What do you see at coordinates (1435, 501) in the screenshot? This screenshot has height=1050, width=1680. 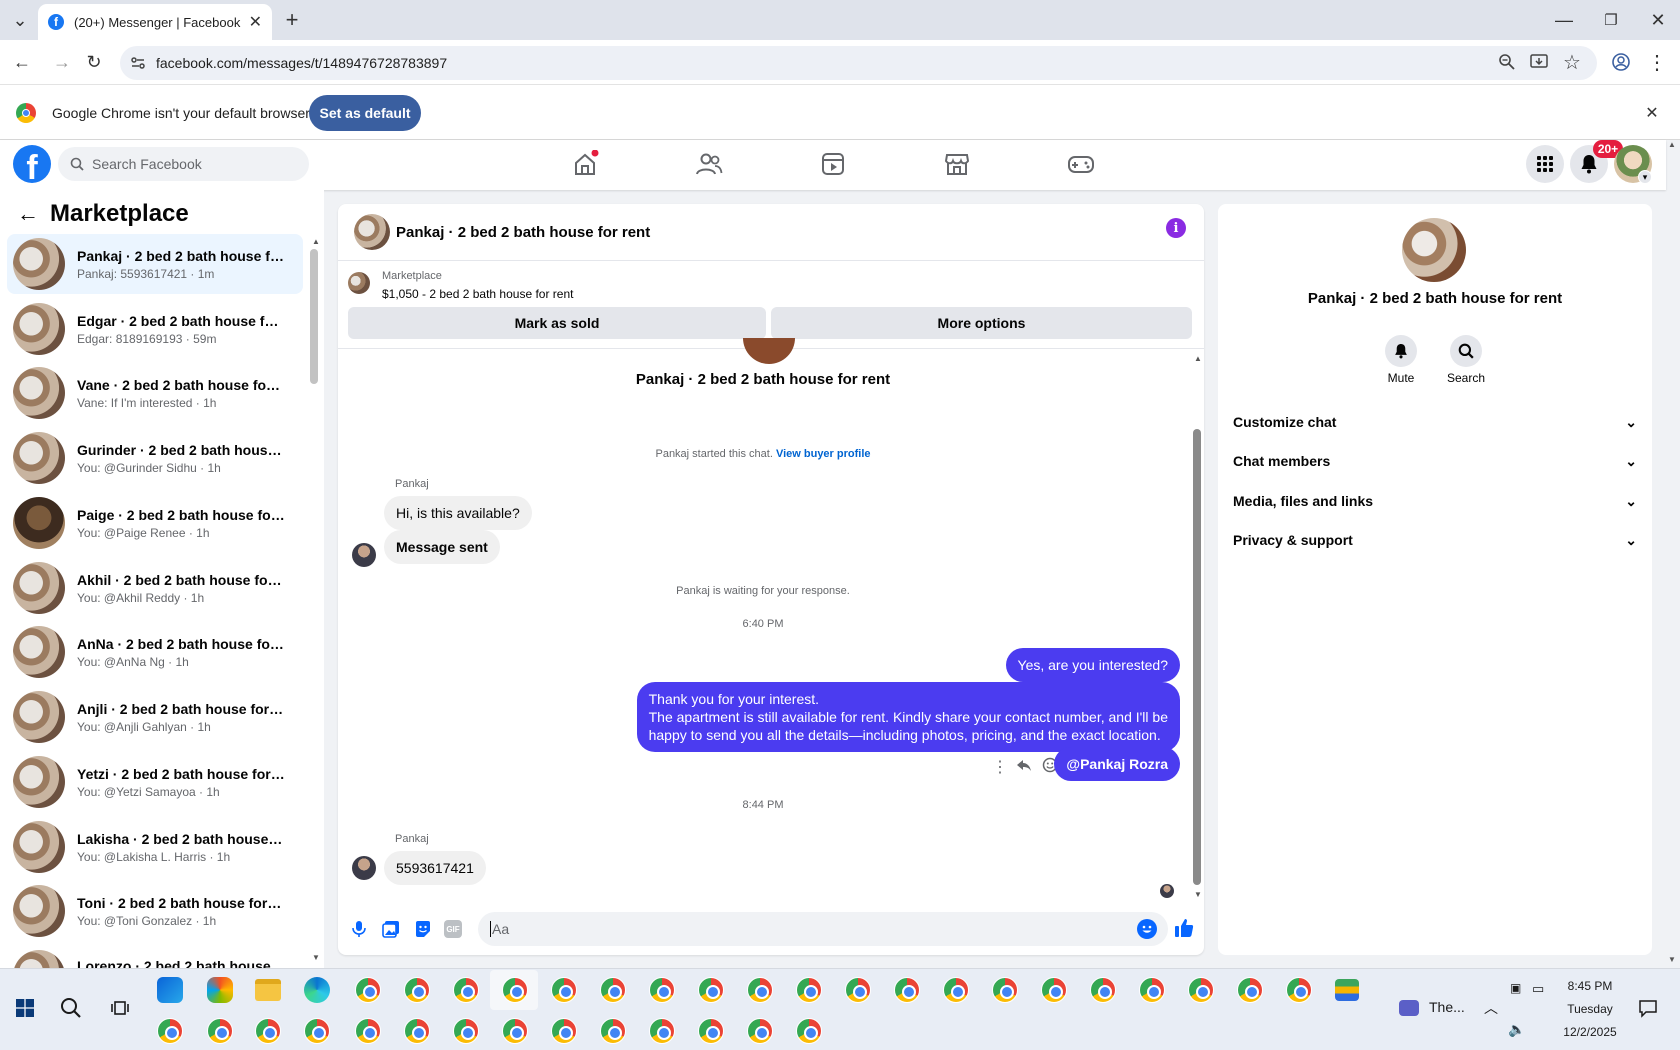 I see `media-files-links-section: Media, files and links ⌄` at bounding box center [1435, 501].